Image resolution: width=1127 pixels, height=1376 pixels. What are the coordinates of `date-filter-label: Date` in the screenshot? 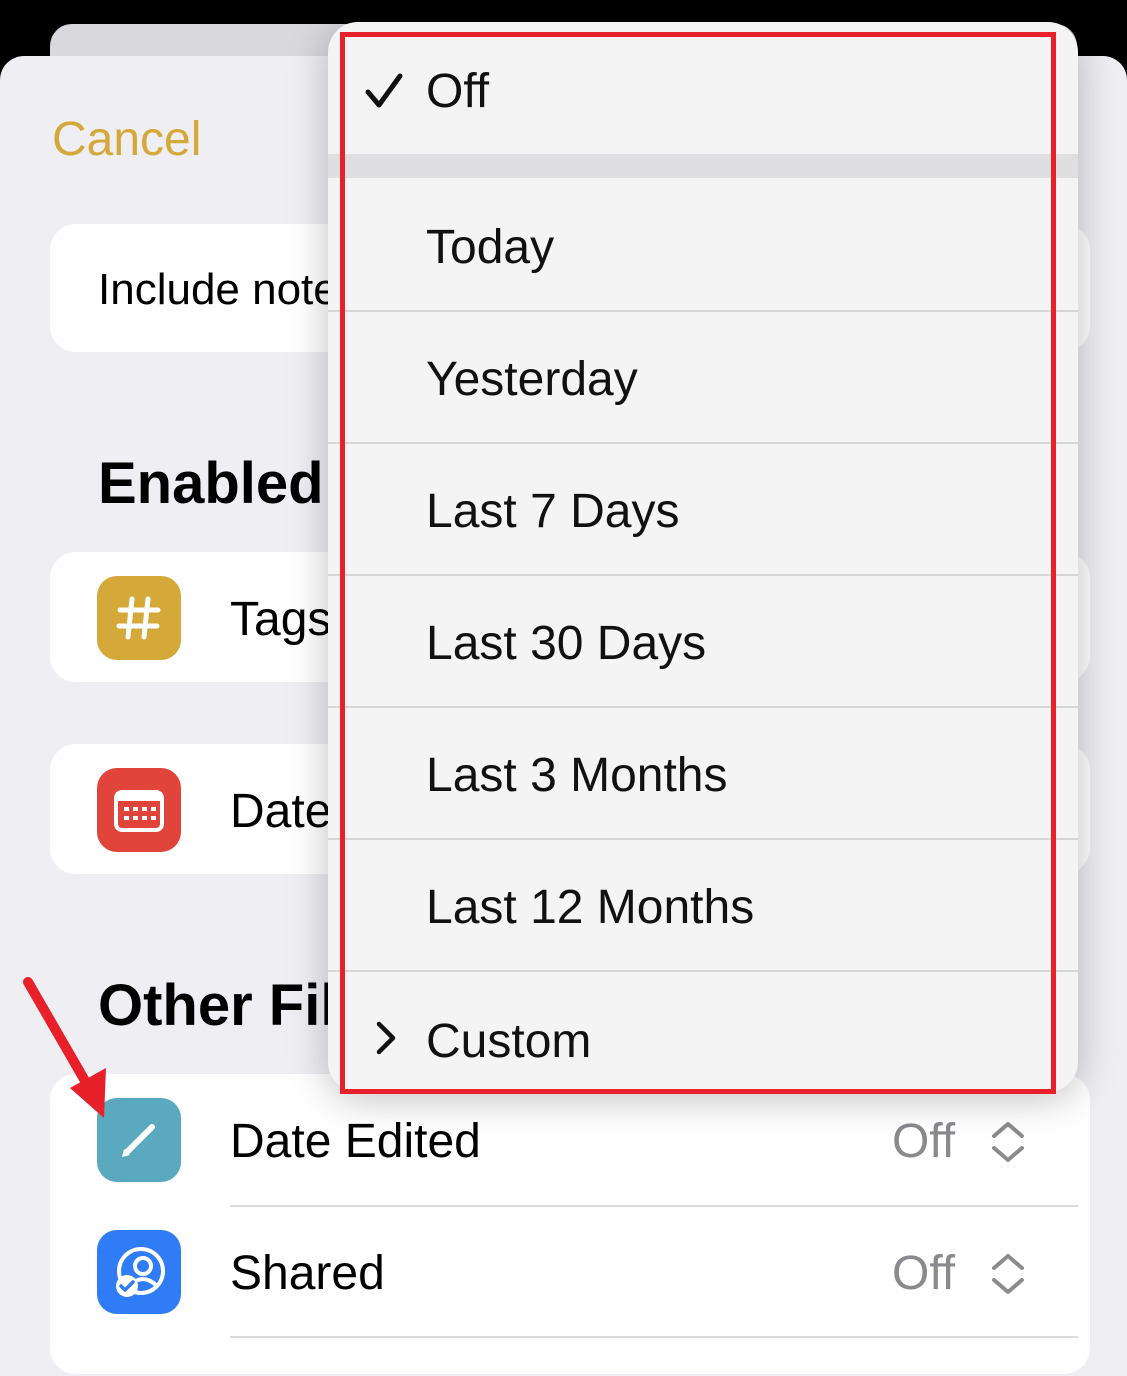 It's located at (281, 811).